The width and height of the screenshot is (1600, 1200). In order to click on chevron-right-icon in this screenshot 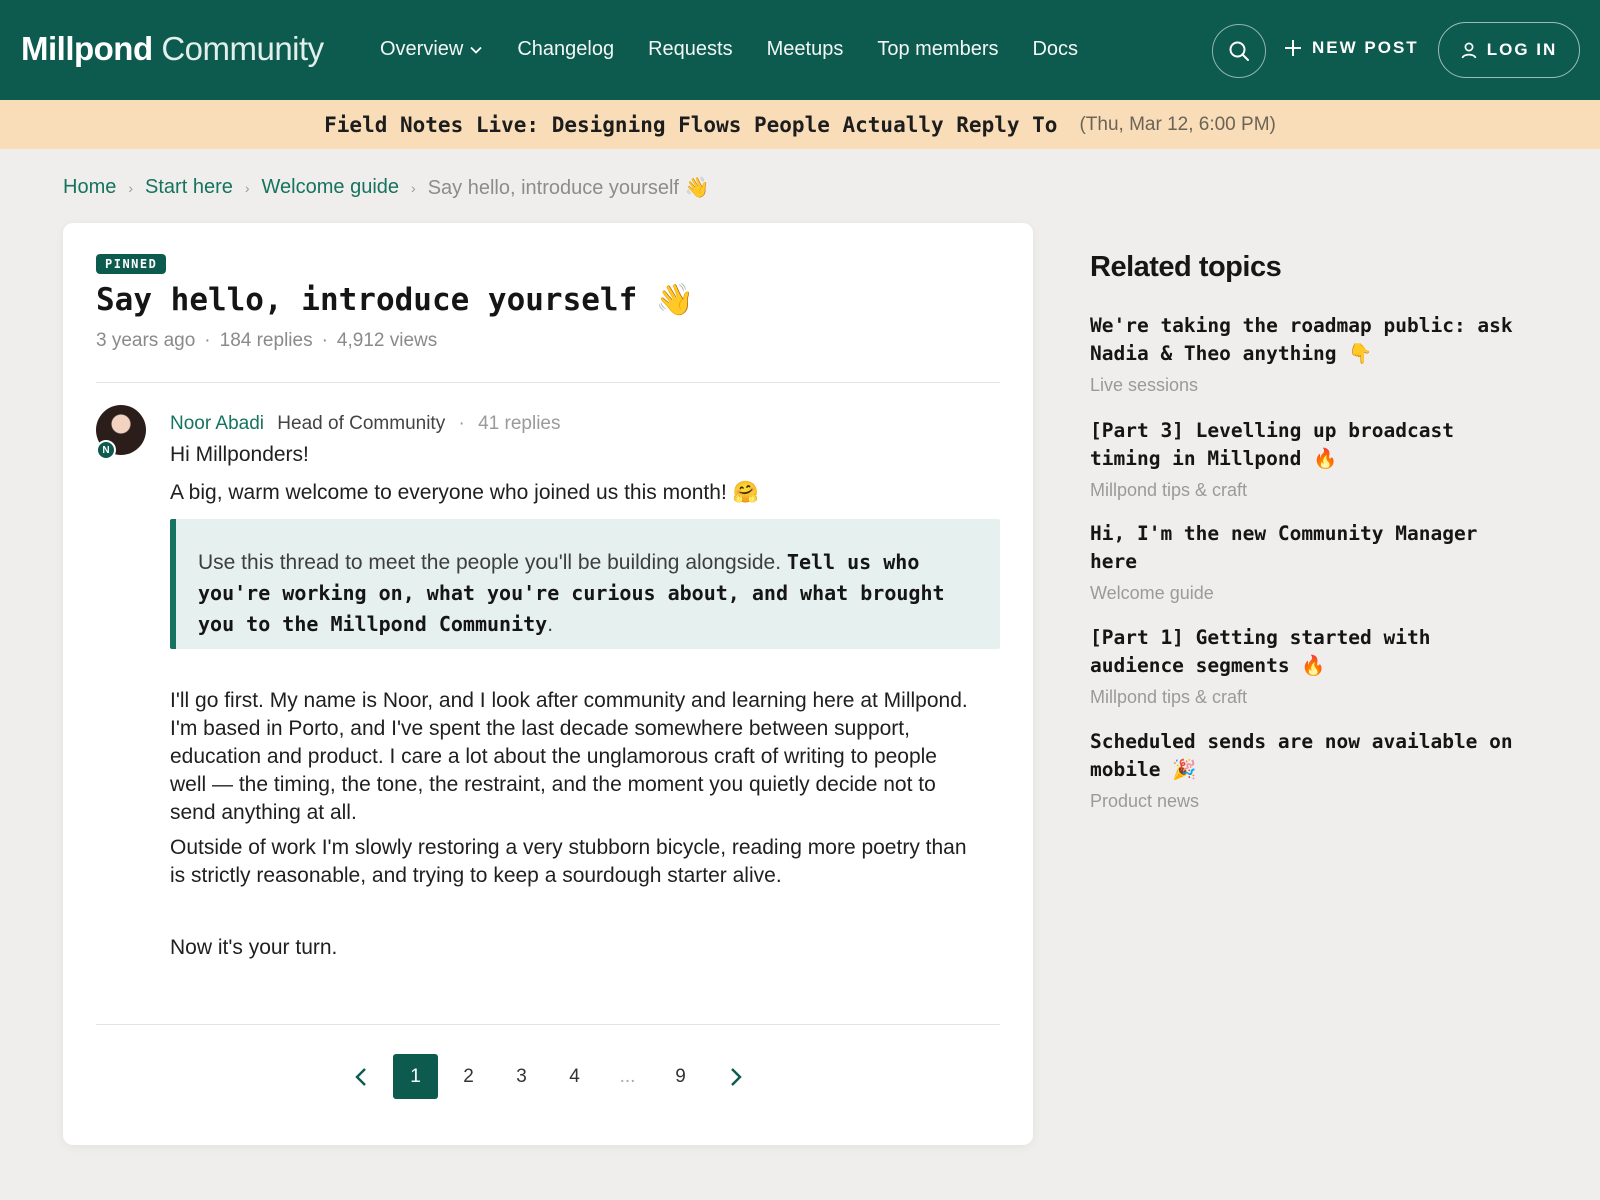, I will do `click(736, 1076)`.